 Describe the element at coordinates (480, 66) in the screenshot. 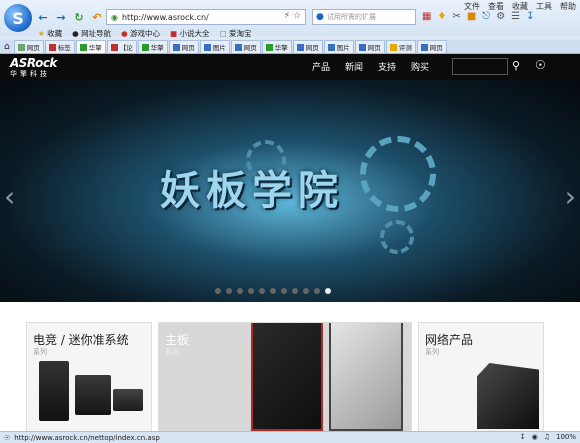

I see `site-search-input` at that location.